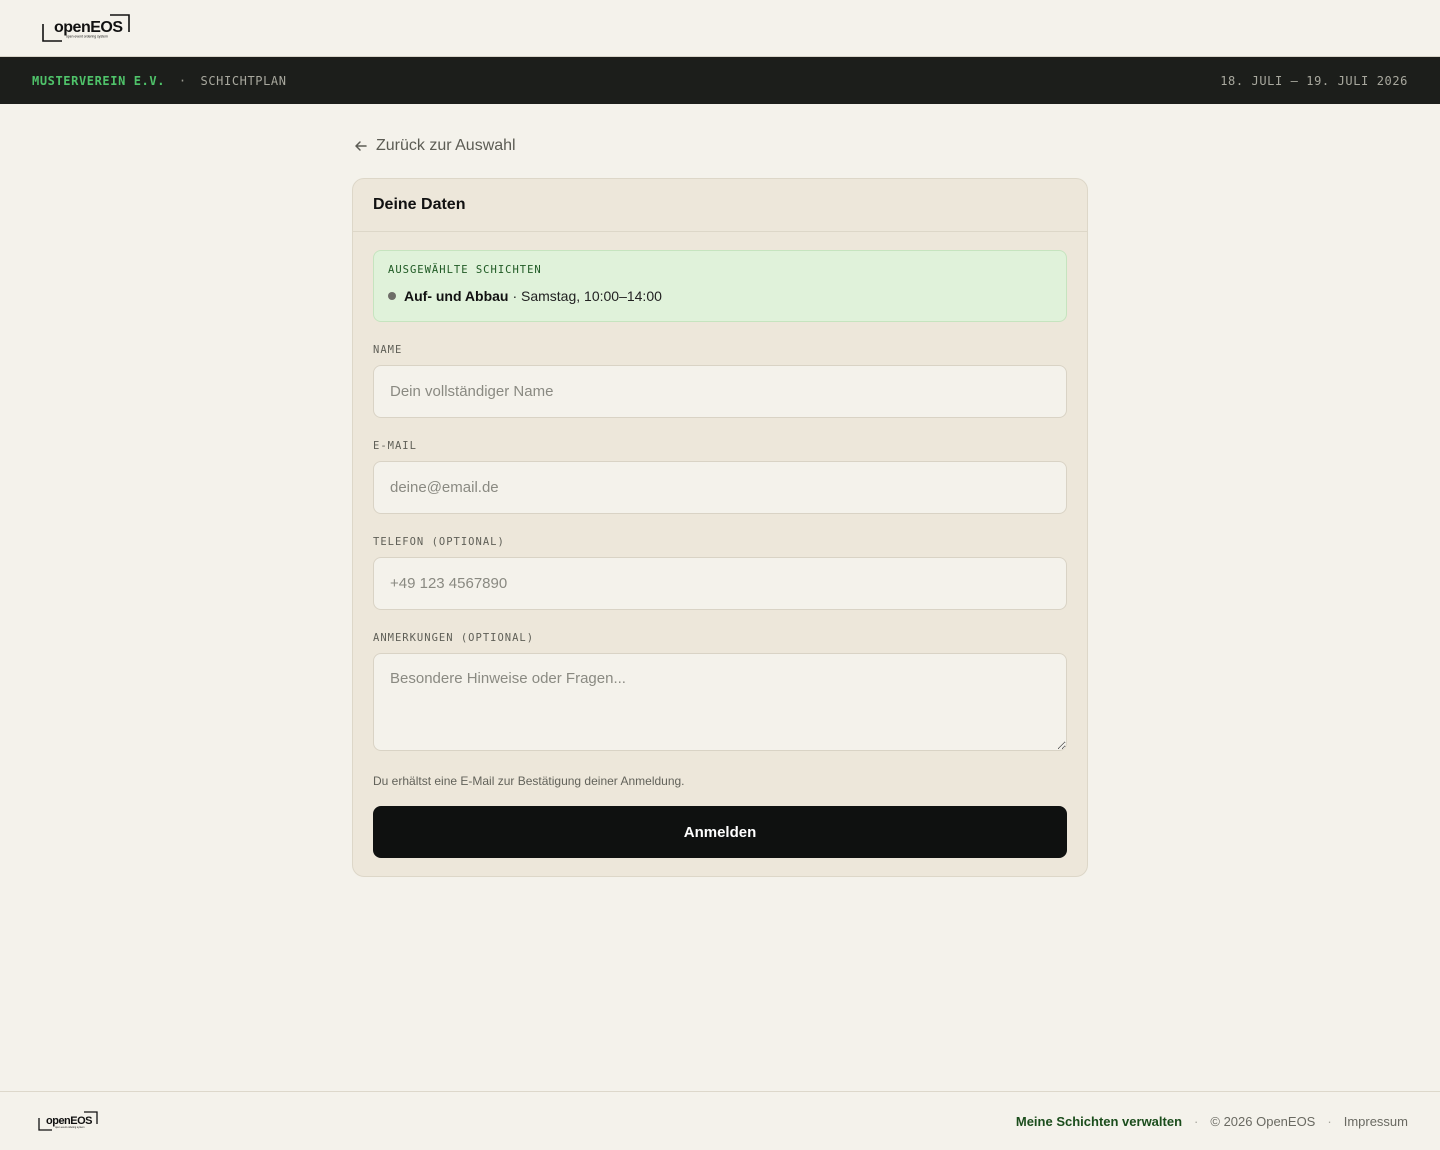  I want to click on openeos-logo-small-icon: openEOS open event ordering system, so click(68, 1121).